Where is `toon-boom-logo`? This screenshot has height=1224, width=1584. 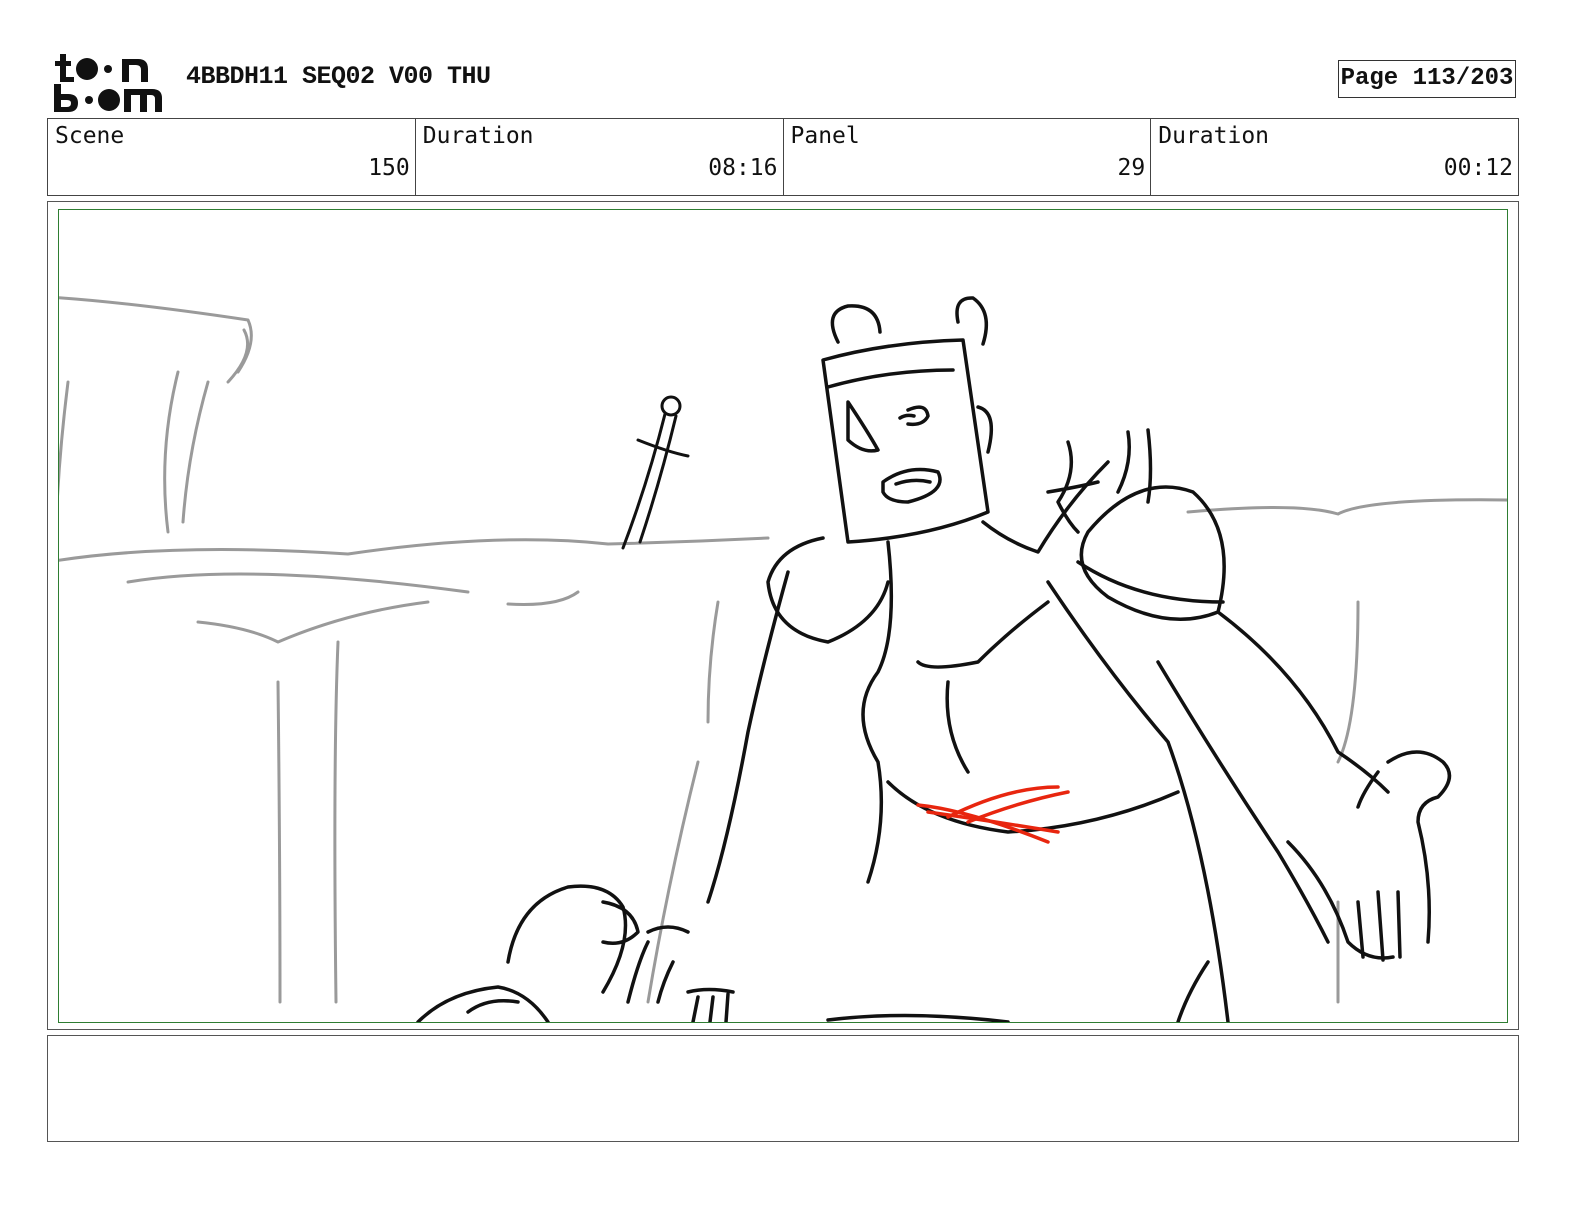 toon-boom-logo is located at coordinates (108, 83).